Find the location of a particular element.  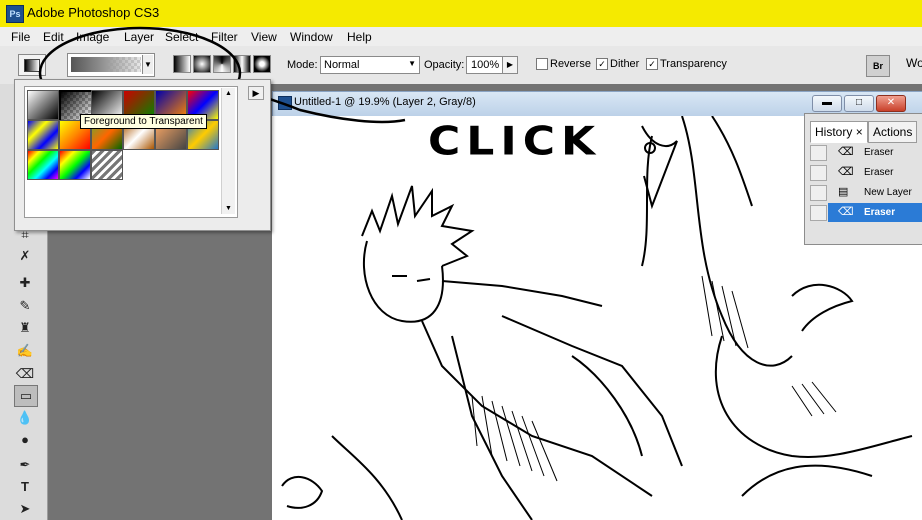

picker-scrollbar: ▲ ▼ is located at coordinates (228, 151).